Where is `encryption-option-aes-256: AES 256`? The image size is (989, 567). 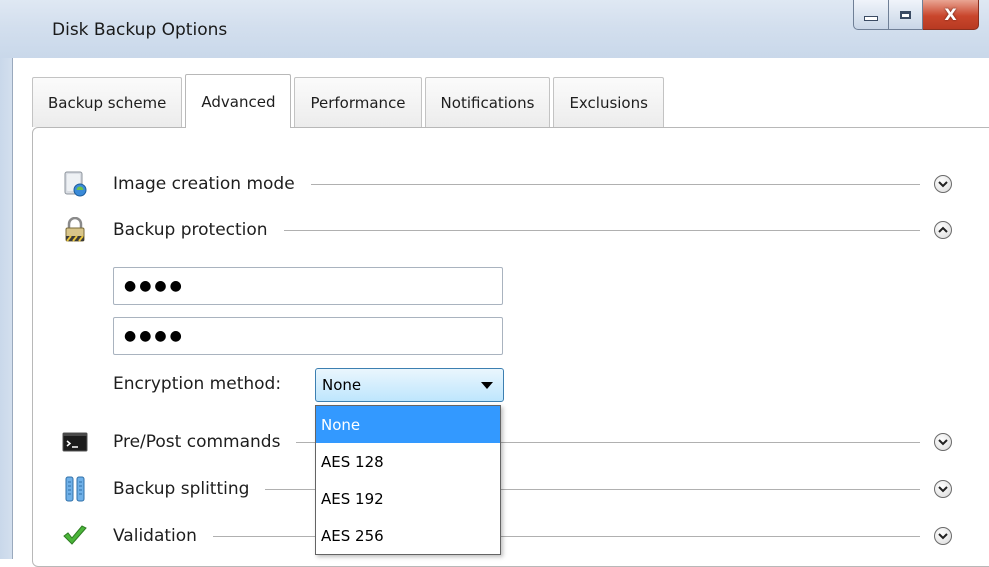
encryption-option-aes-256: AES 256 is located at coordinates (408, 535).